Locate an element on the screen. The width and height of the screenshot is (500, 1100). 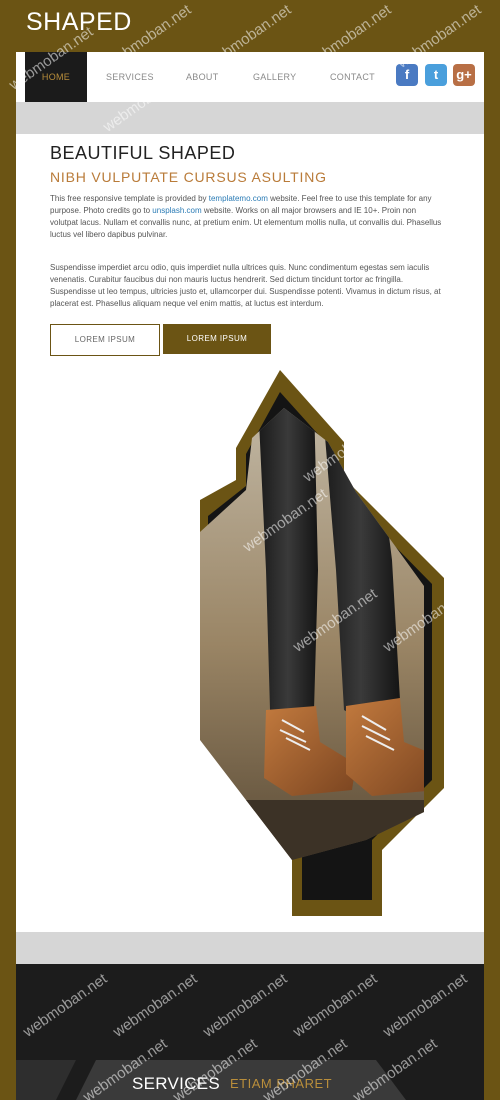
nav-item-gallery: GALLERY is located at coordinates (274, 77).